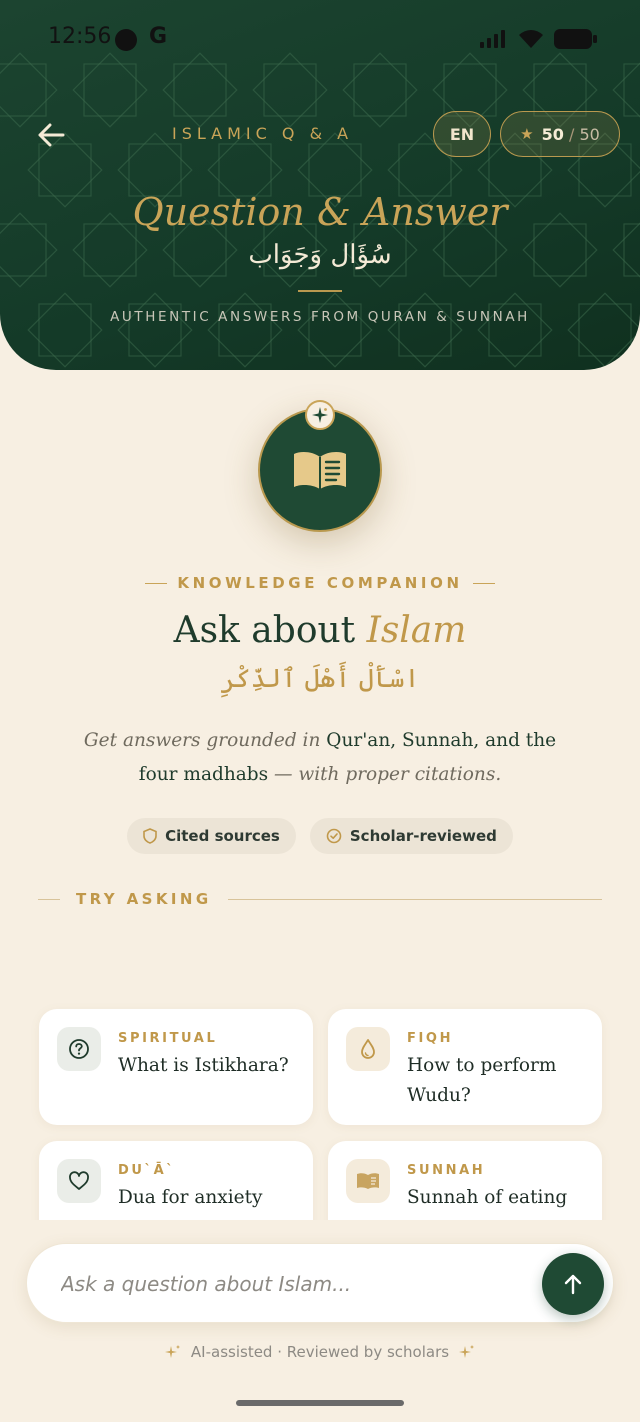  Describe the element at coordinates (483, 583) in the screenshot. I see `eyebrow-dash-right` at that location.